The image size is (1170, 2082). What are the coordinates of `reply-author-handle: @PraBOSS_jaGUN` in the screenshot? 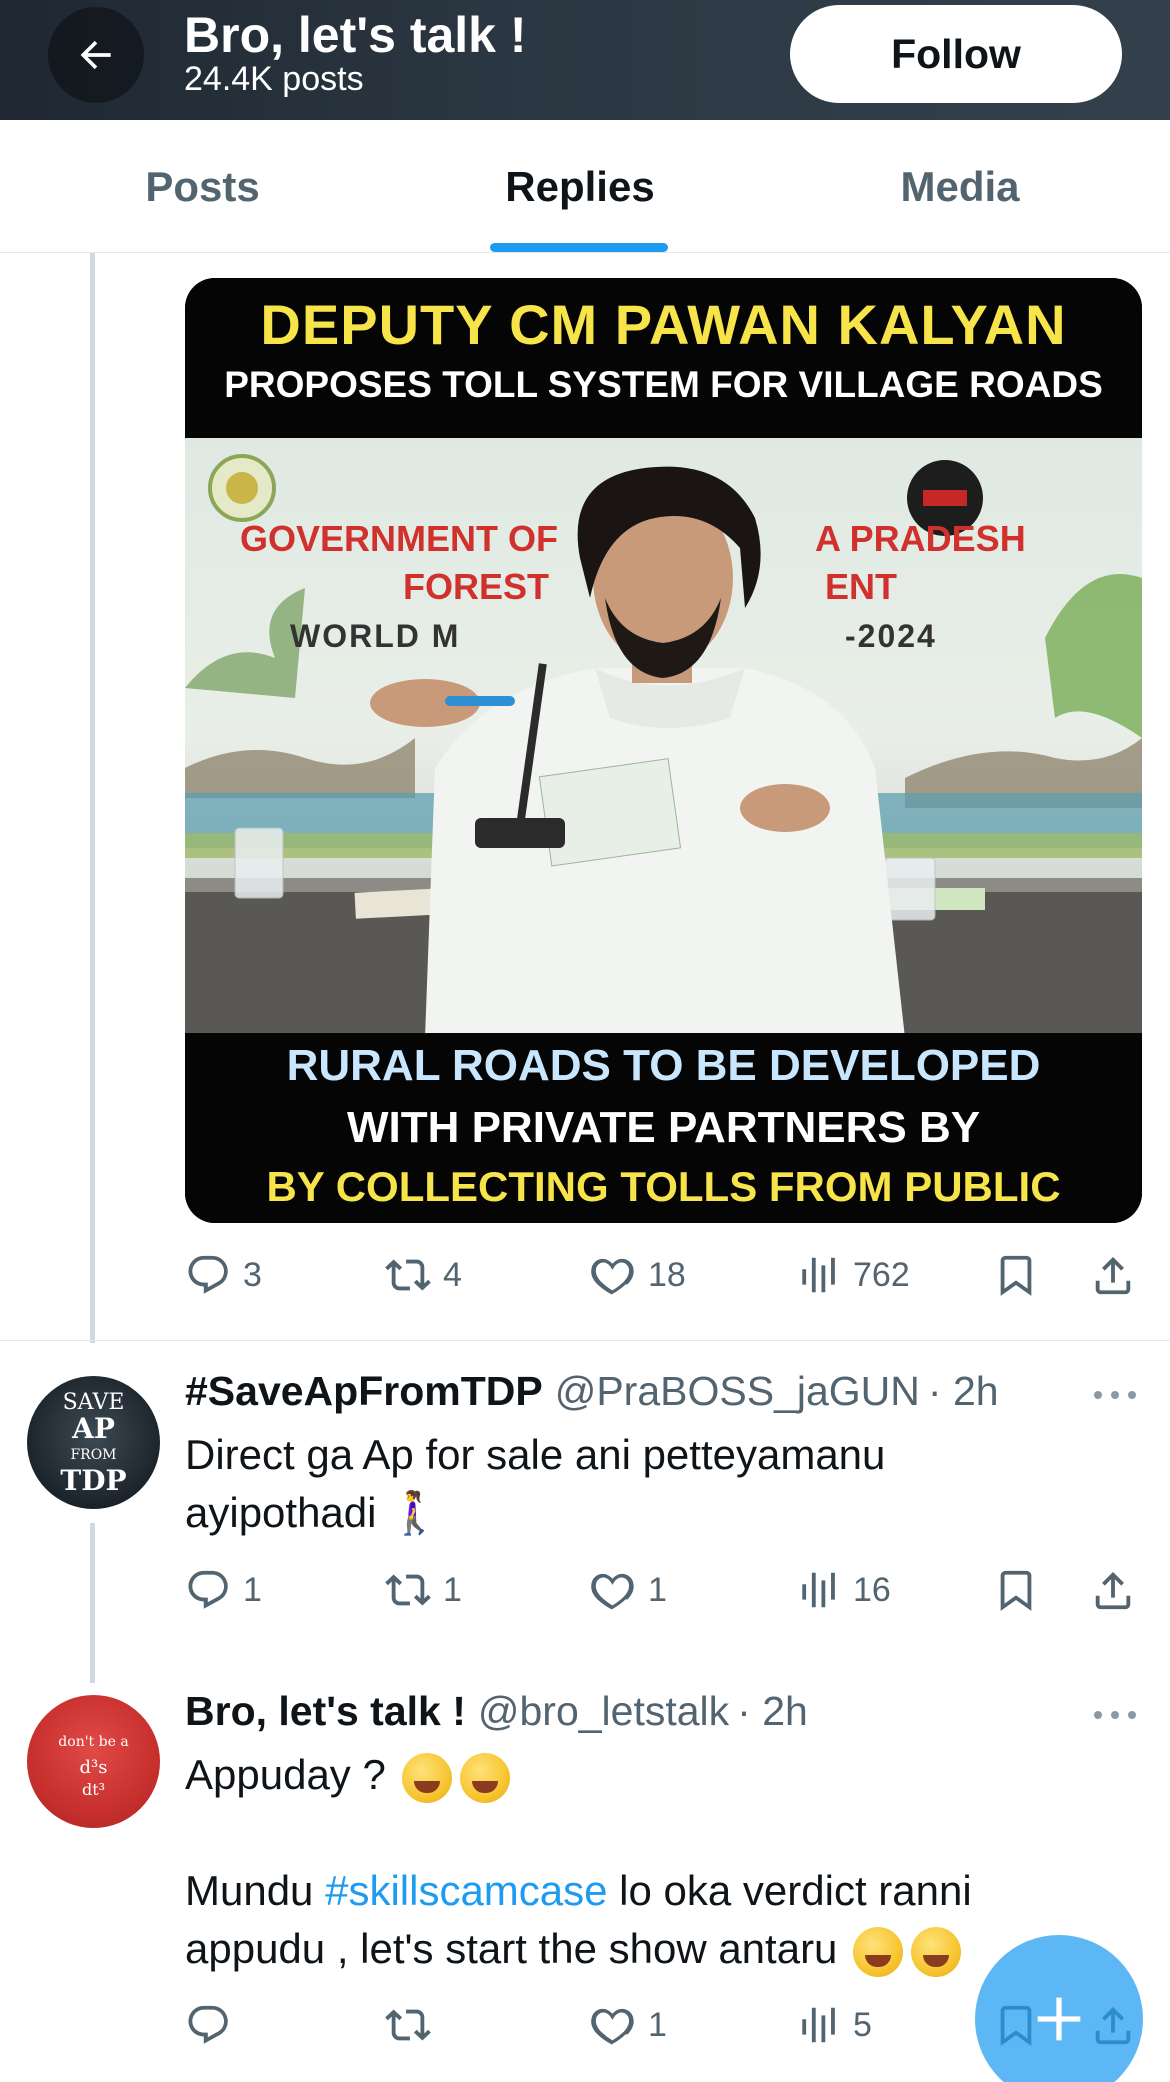 It's located at (737, 1391).